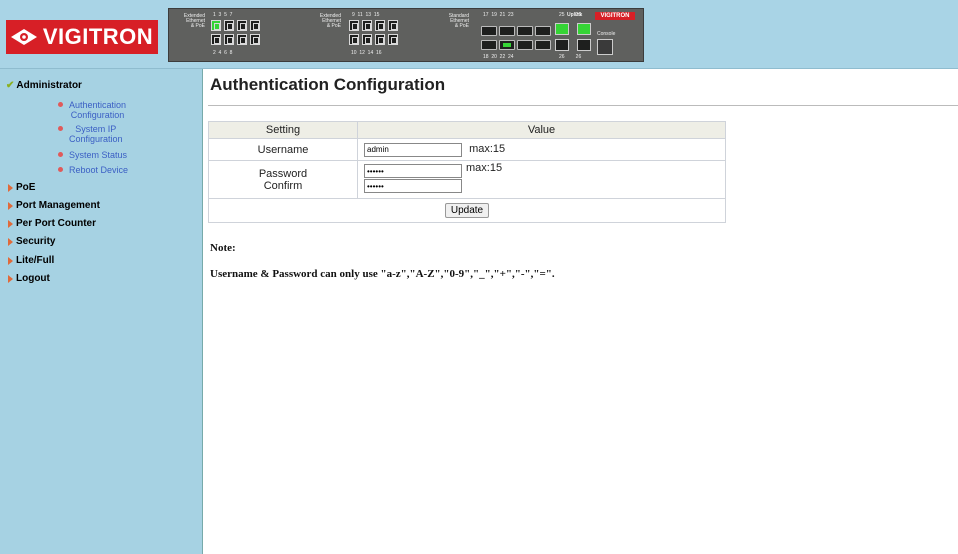 The image size is (958, 554). I want to click on console-port, so click(605, 47).